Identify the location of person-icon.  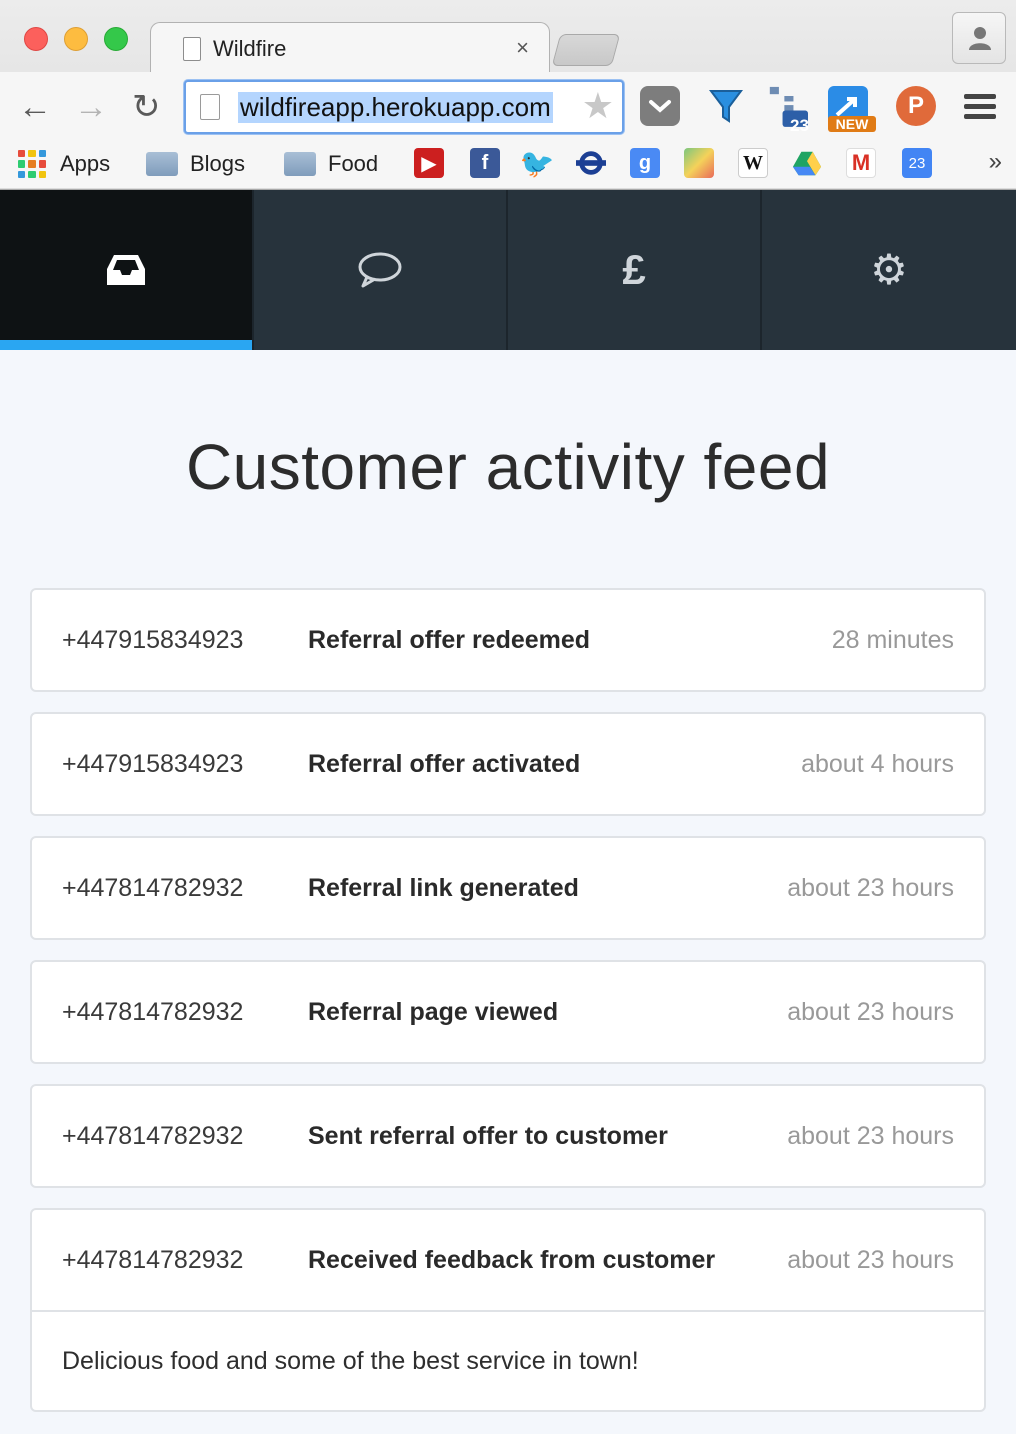
(980, 38).